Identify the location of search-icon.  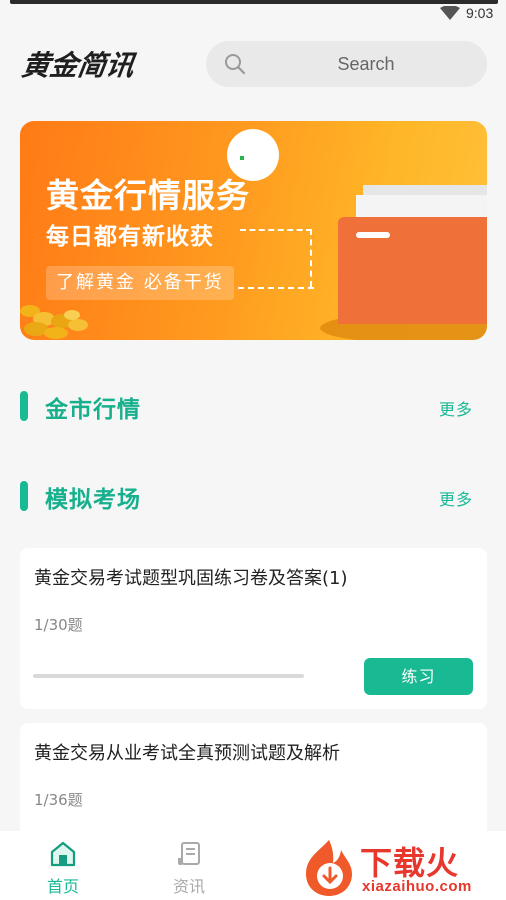
(235, 64).